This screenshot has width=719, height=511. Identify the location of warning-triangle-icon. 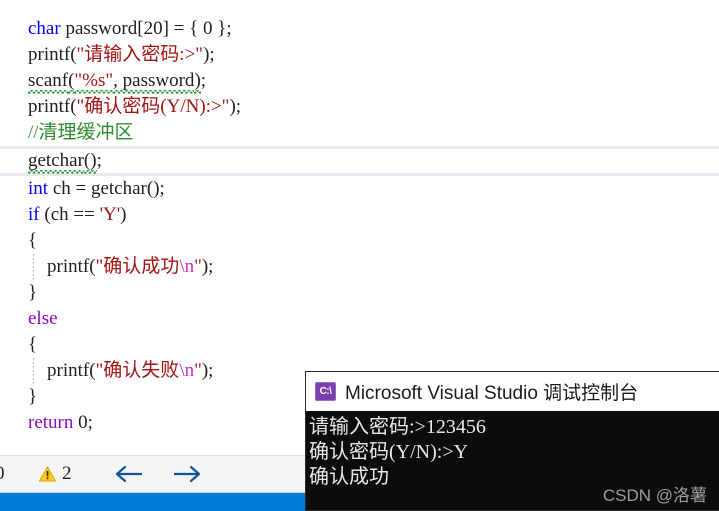
(47, 474).